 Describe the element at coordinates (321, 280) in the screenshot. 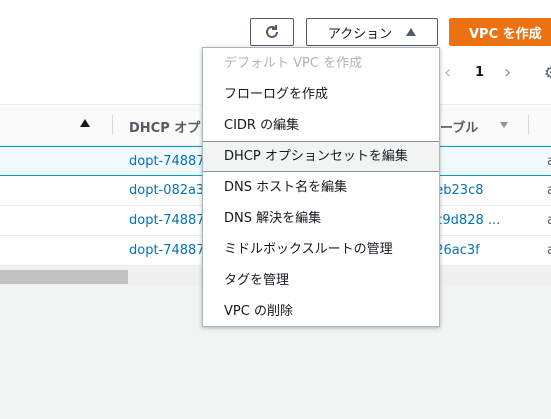

I see `menu-item-manage-tags: タグを管理` at that location.